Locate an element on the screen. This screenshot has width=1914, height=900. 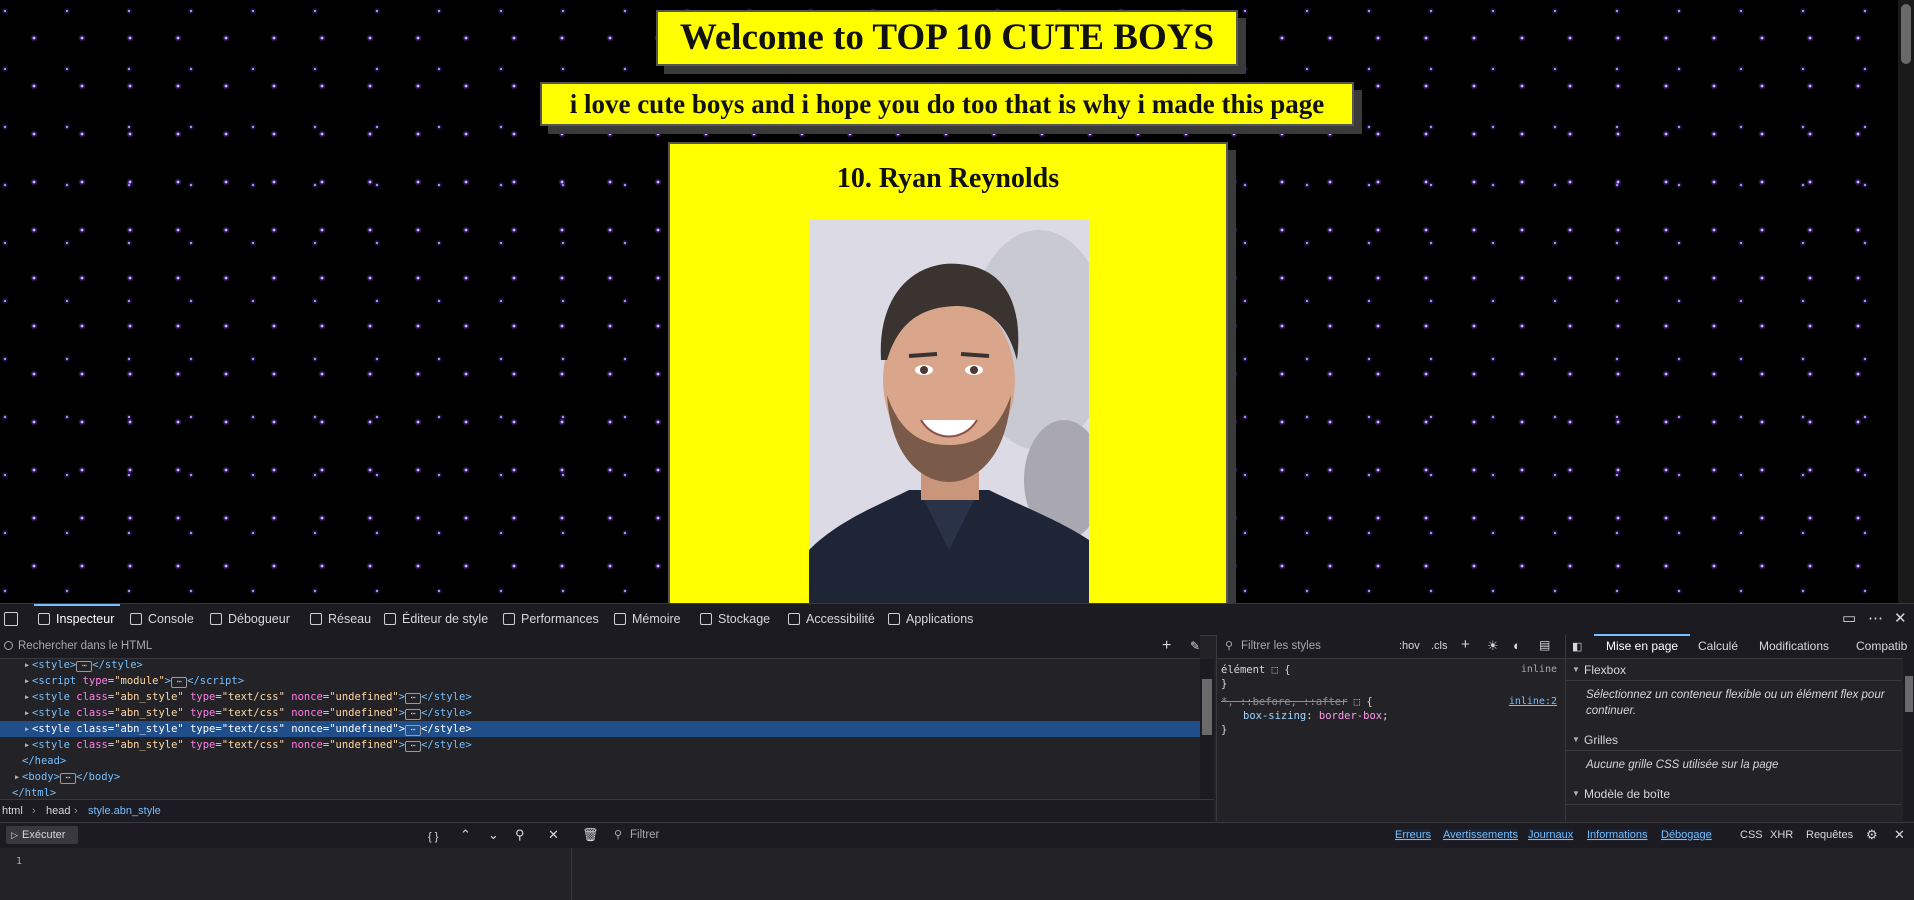
tab-debugger: Débogueur is located at coordinates (250, 619).